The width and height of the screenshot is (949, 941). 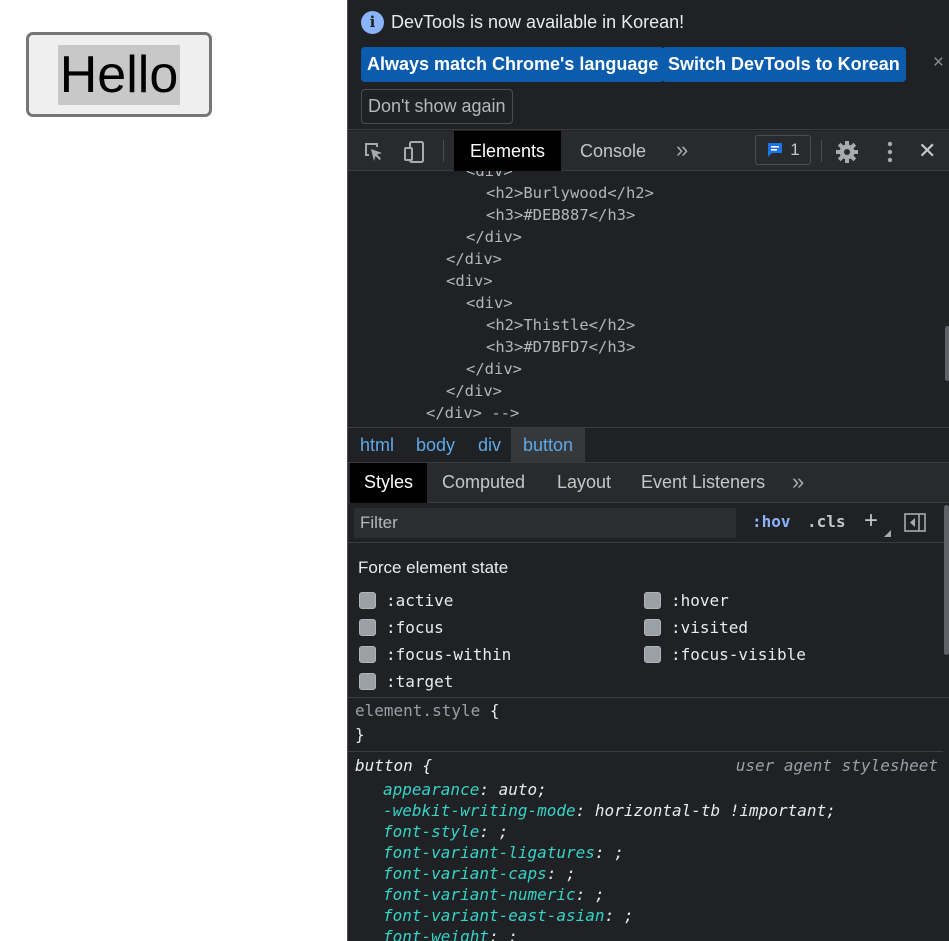 I want to click on settings-gear-icon, so click(x=847, y=152).